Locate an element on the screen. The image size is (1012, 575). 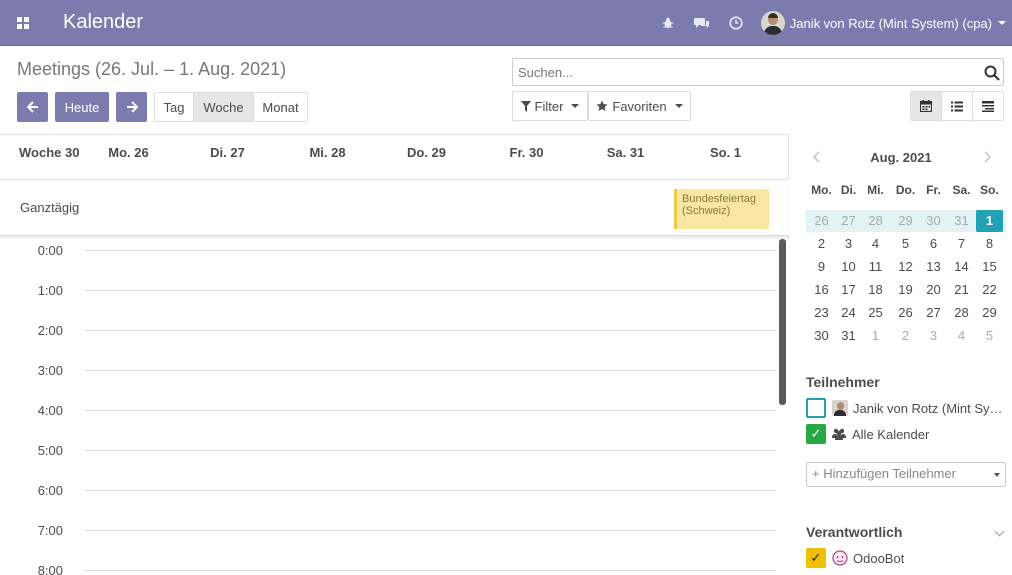
mini-calendar-day: 7 is located at coordinates (961, 244).